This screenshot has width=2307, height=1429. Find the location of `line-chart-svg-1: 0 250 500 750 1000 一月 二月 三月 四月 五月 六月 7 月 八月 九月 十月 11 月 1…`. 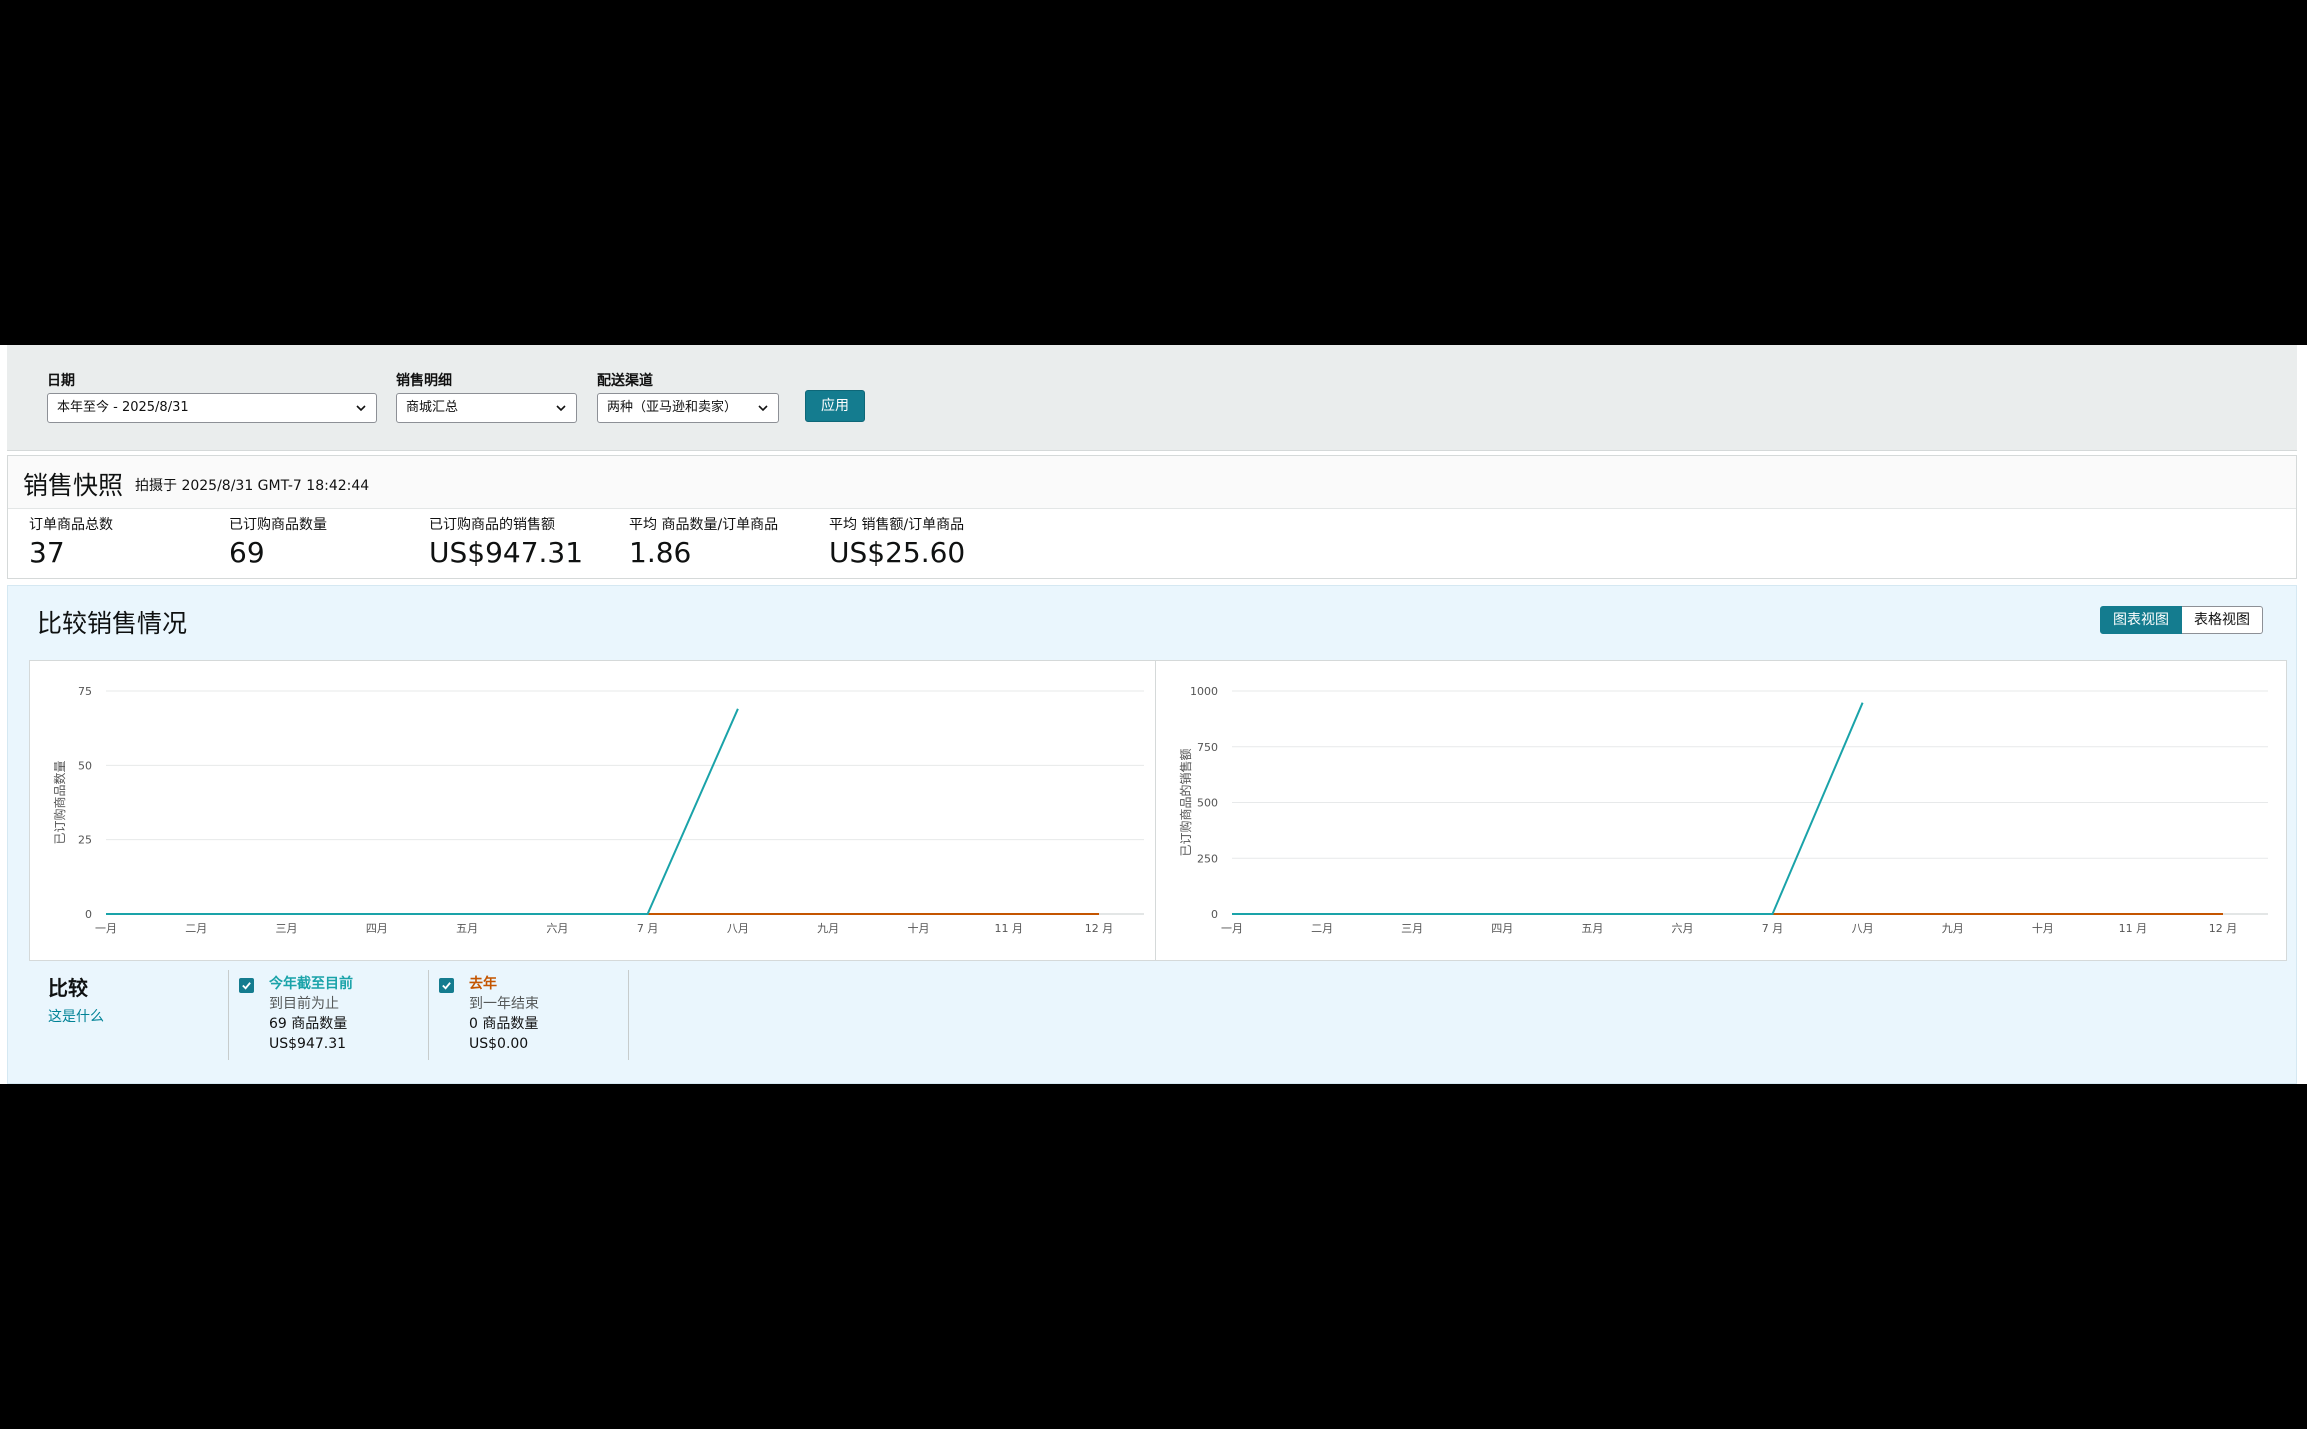

line-chart-svg-1: 0 250 500 750 1000 一月 二月 三月 四月 五月 六月 7 月 八月 九月 十月 11 月 1… is located at coordinates (1723, 810).